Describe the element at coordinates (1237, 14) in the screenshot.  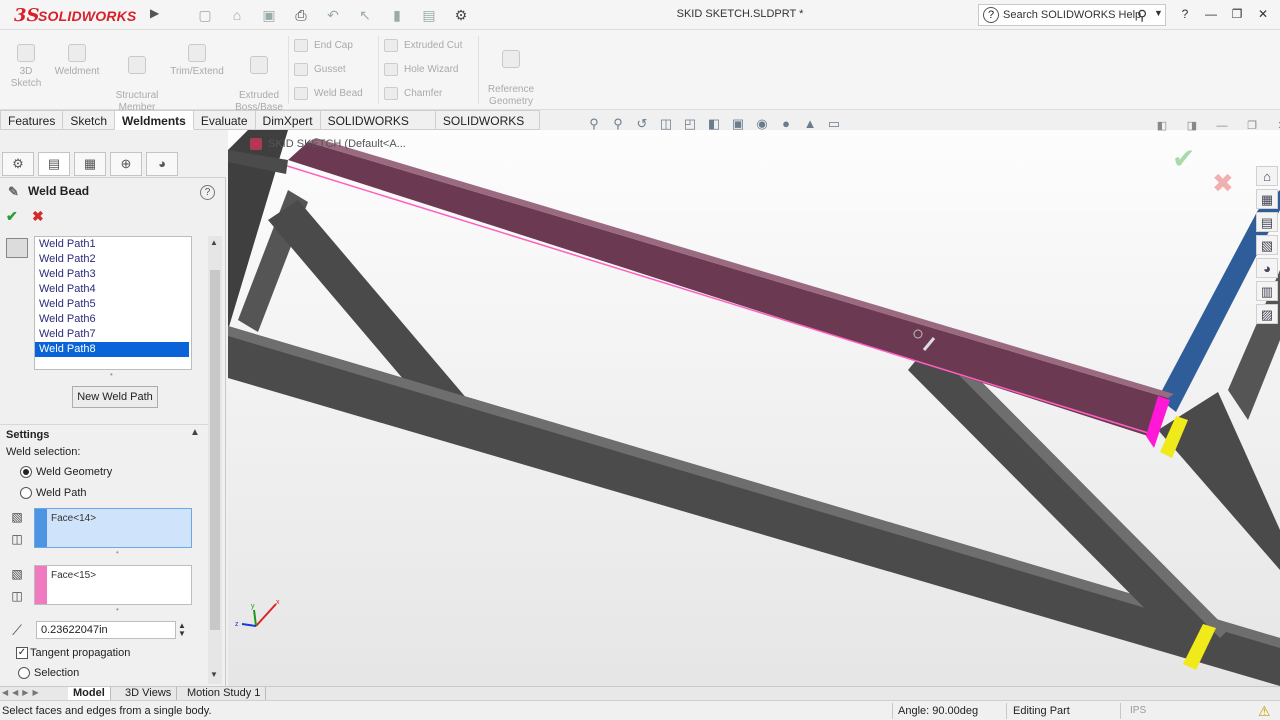
I see `restore-icon: ❐` at that location.